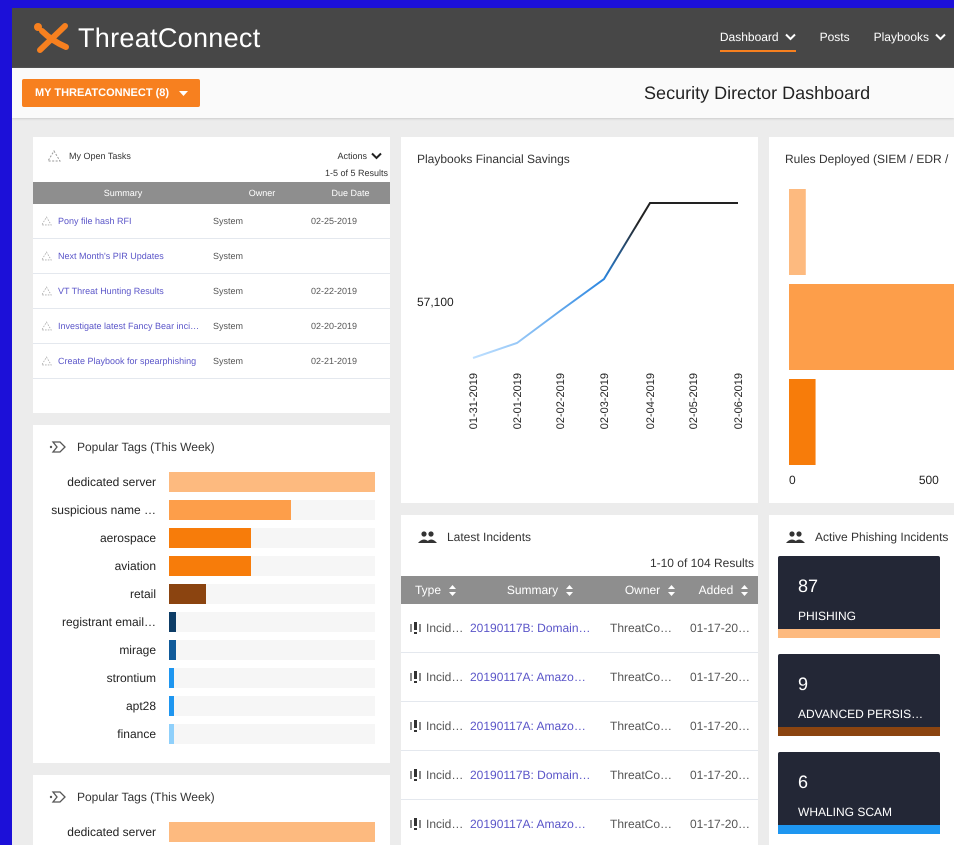  I want to click on nav-tab: Playbooks, so click(910, 38).